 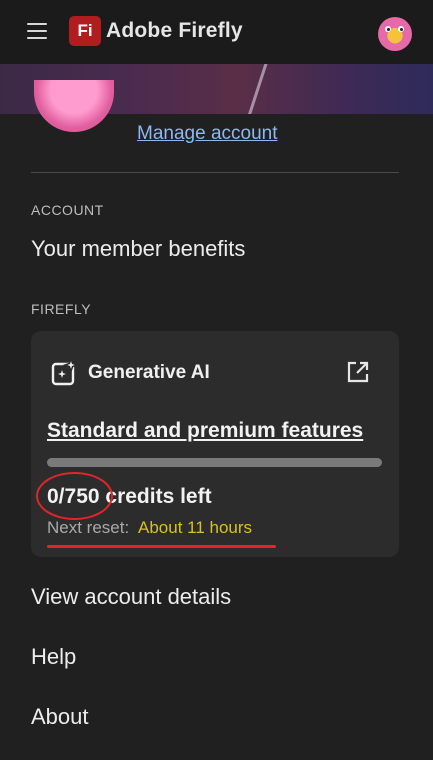 I want to click on profile-avatar, so click(x=74, y=106).